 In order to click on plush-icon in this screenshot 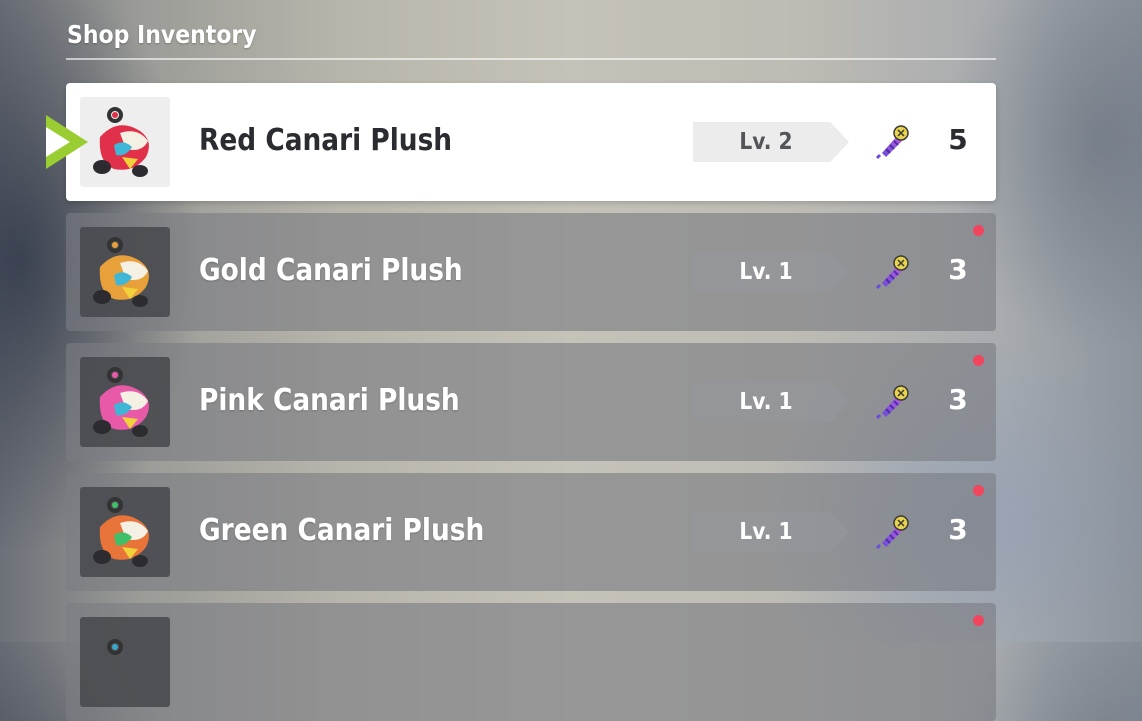, I will do `click(125, 662)`.